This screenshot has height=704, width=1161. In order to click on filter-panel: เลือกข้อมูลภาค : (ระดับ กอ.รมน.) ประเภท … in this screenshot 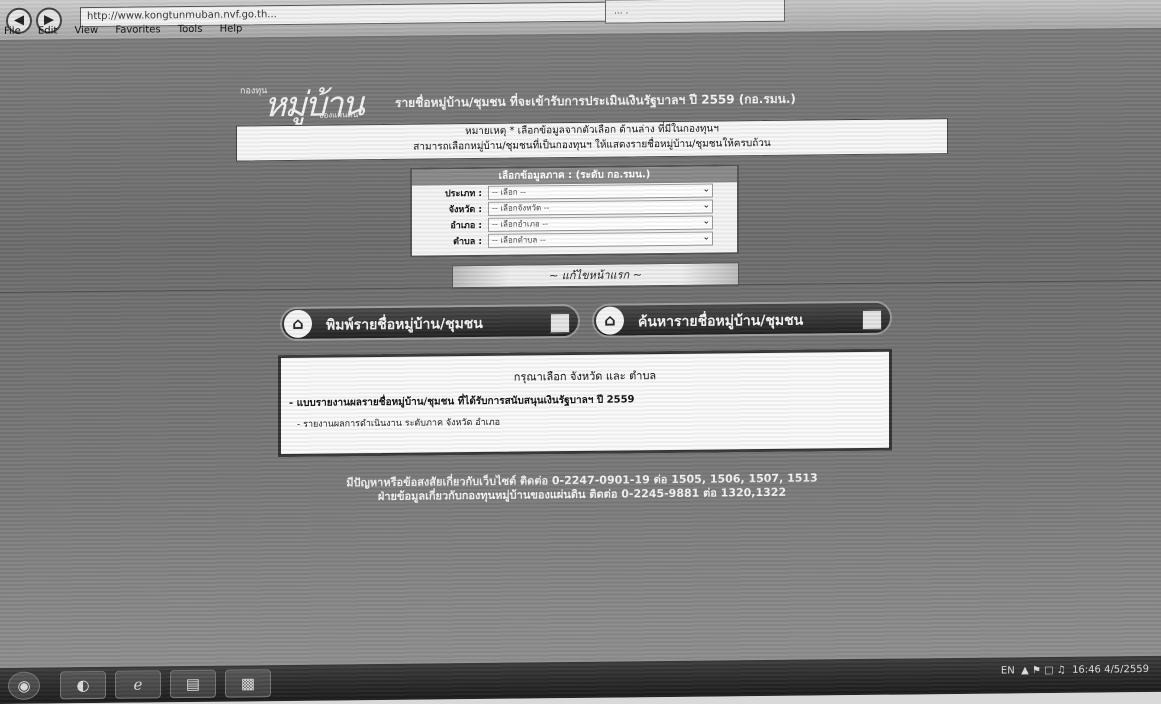, I will do `click(574, 211)`.